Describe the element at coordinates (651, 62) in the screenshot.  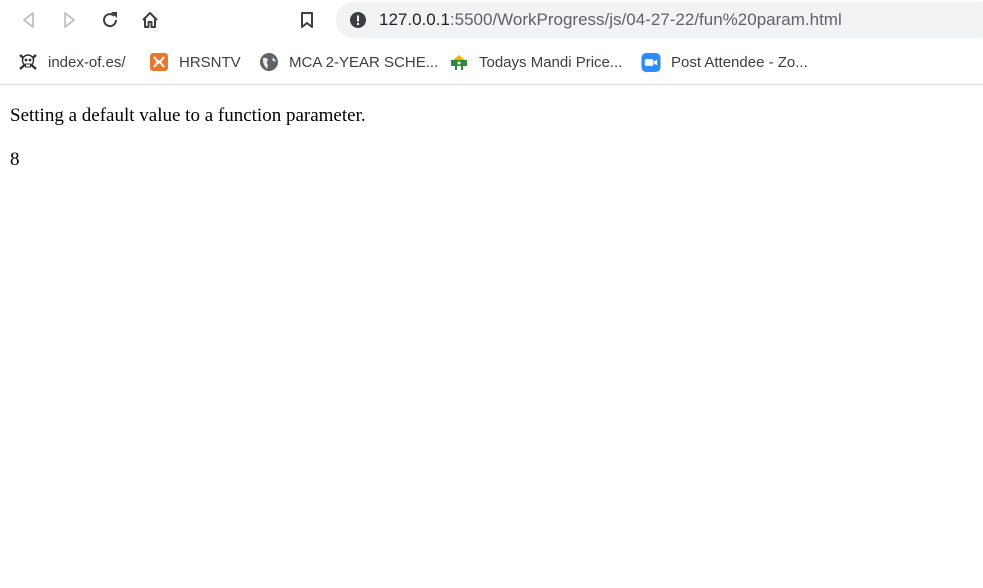
I see `zoom-icon` at that location.